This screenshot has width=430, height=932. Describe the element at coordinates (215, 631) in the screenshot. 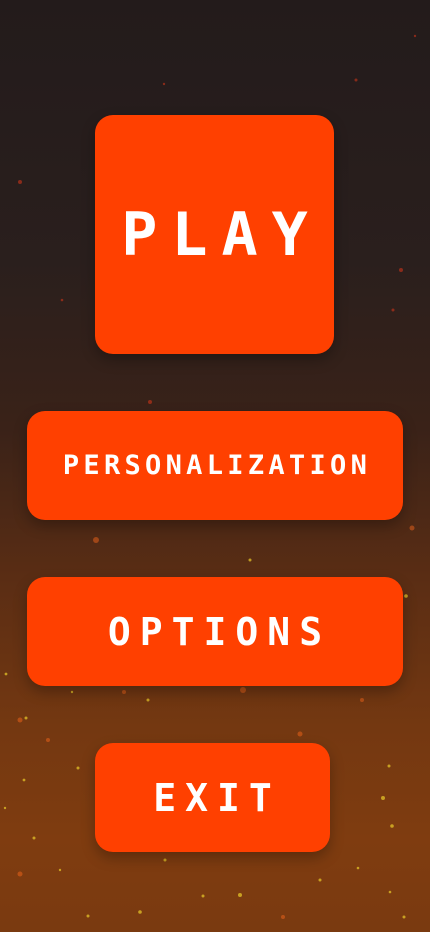

I see `options-button: OPTIONS` at that location.